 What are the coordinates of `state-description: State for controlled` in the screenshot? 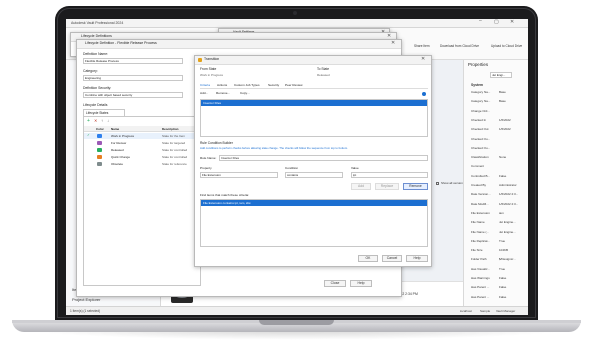 It's located at (175, 156).